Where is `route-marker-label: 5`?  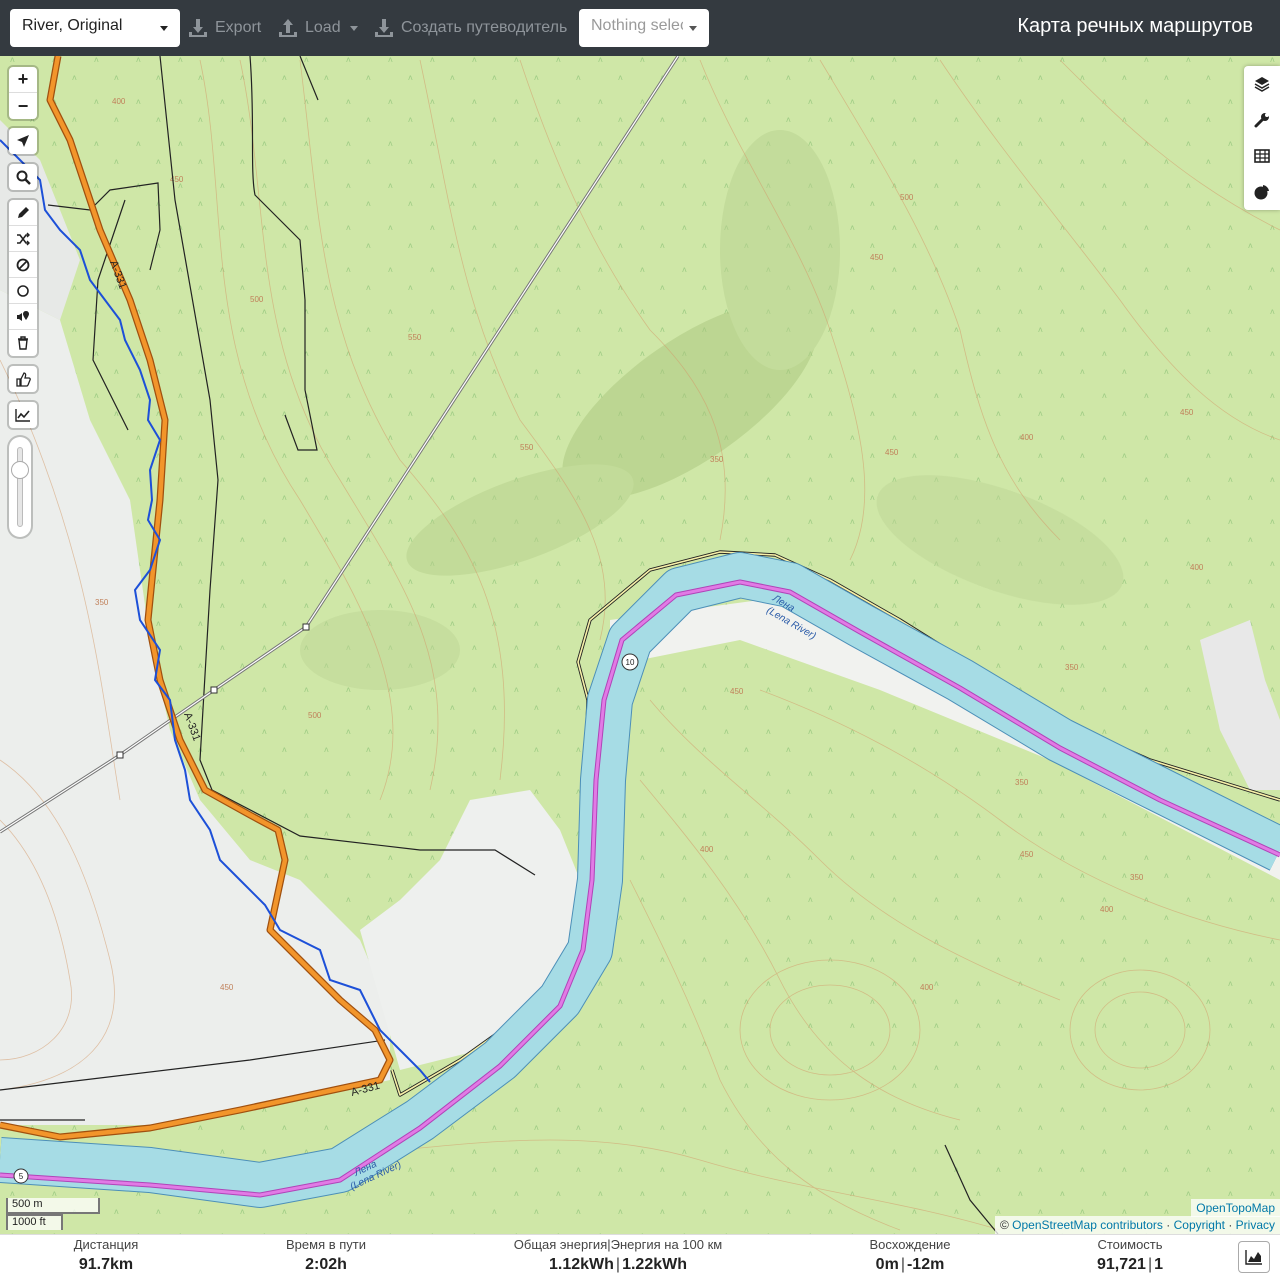
route-marker-label: 5 is located at coordinates (21, 1176).